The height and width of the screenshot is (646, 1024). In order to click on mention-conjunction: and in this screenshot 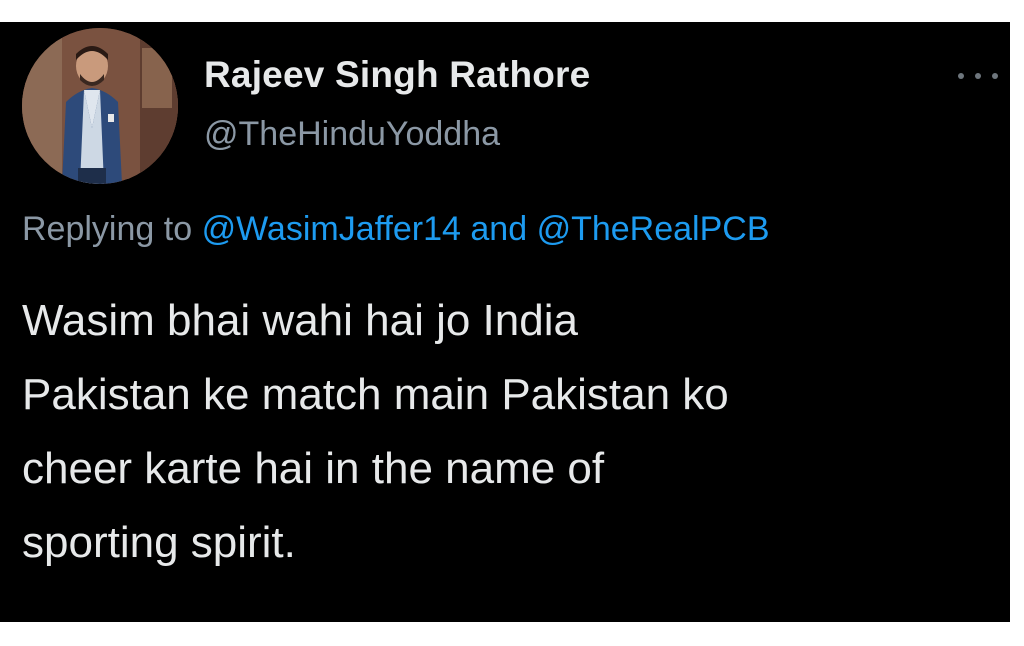, I will do `click(498, 229)`.